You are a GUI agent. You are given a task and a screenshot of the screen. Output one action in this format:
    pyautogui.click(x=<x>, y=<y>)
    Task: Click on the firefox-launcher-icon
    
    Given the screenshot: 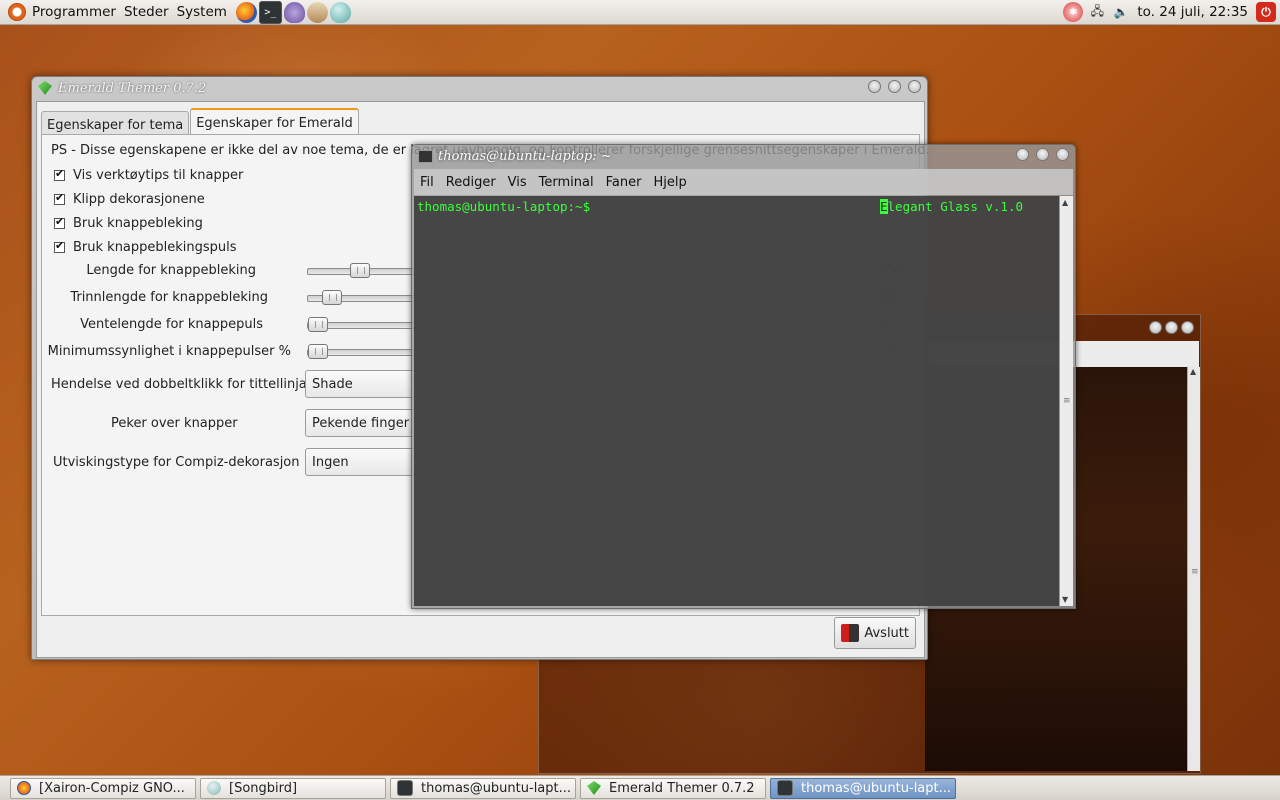 What is the action you would take?
    pyautogui.click(x=246, y=12)
    